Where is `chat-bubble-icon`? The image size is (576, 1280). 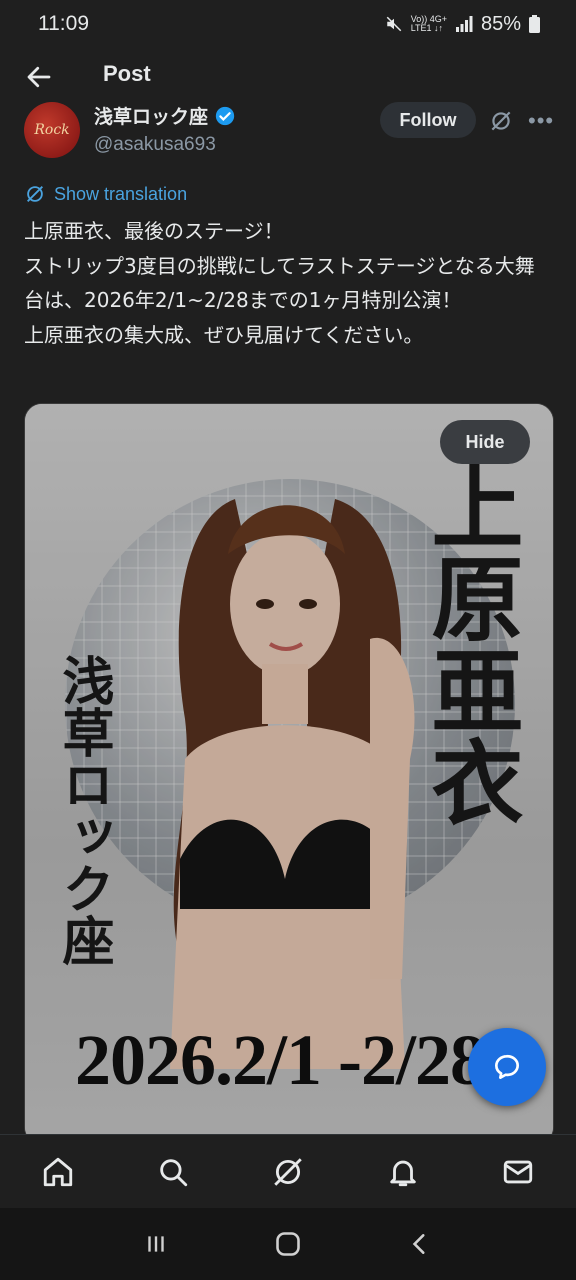 chat-bubble-icon is located at coordinates (507, 1066).